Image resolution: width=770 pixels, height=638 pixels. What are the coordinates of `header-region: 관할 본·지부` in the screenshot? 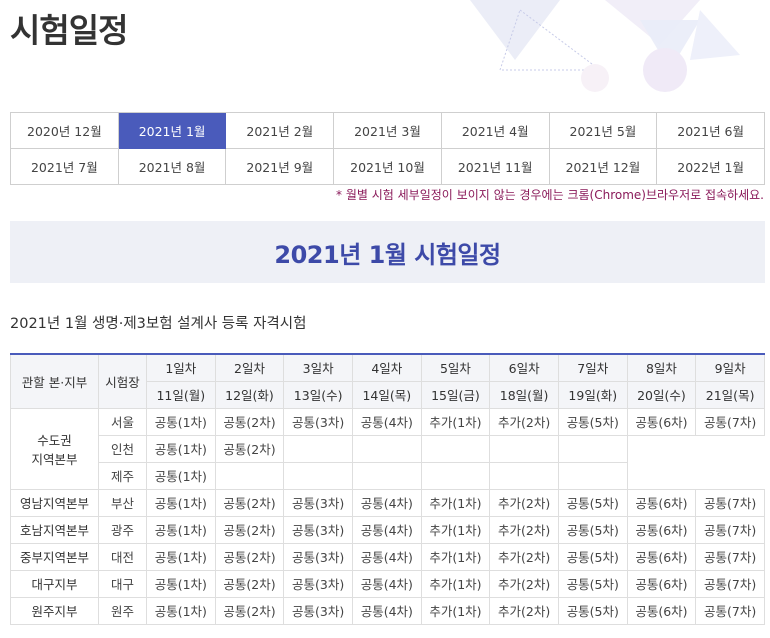 It's located at (54, 381).